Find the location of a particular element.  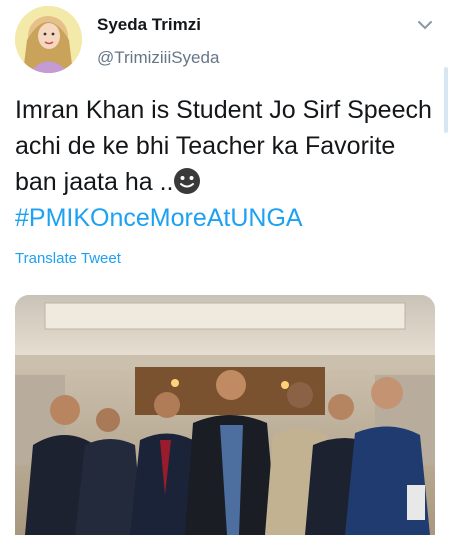

author-handle: @TrimiziiiSyeda is located at coordinates (158, 58).